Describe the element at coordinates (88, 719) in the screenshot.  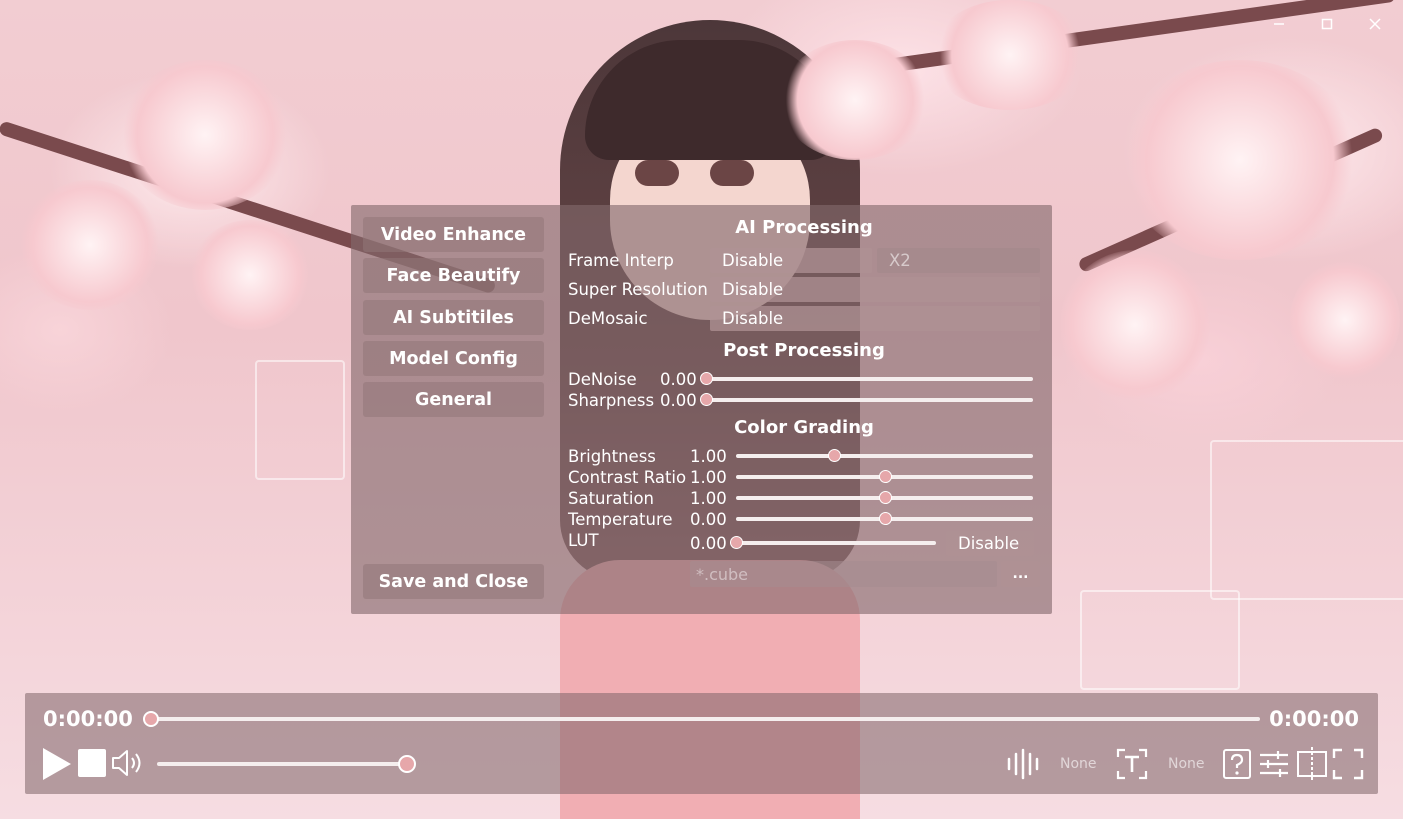
I see `current-time: 0:00:00` at that location.